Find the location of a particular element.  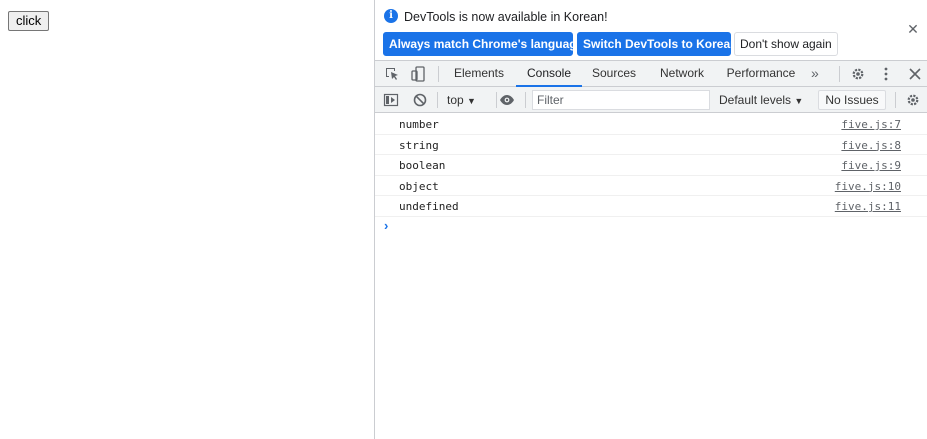

console-toolbar: top ▼ Default levels ▼ No Issues is located at coordinates (651, 100).